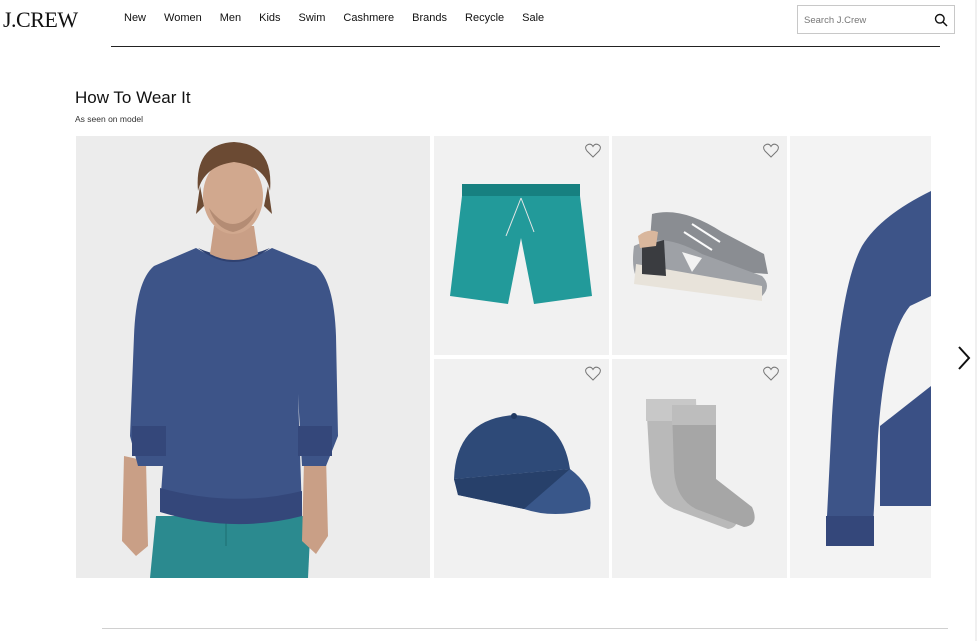 This screenshot has height=641, width=977. What do you see at coordinates (312, 18) in the screenshot?
I see `nav-item-swim: Swim` at bounding box center [312, 18].